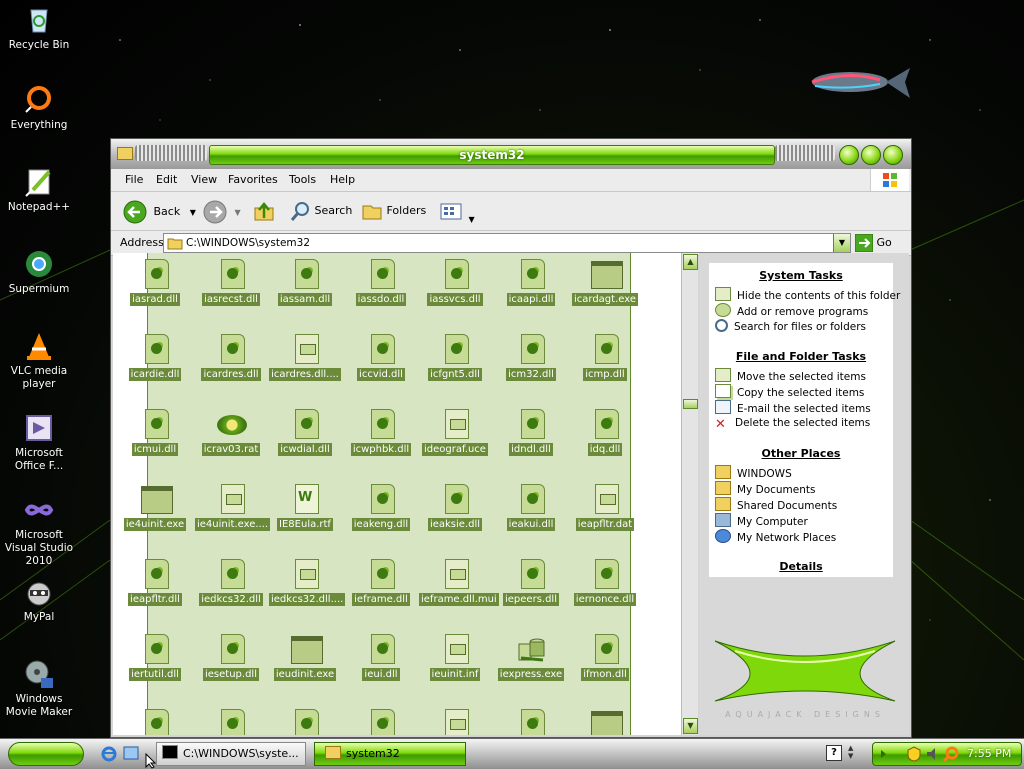  Describe the element at coordinates (381, 507) in the screenshot. I see `file-item: ieakeng.dll` at that location.